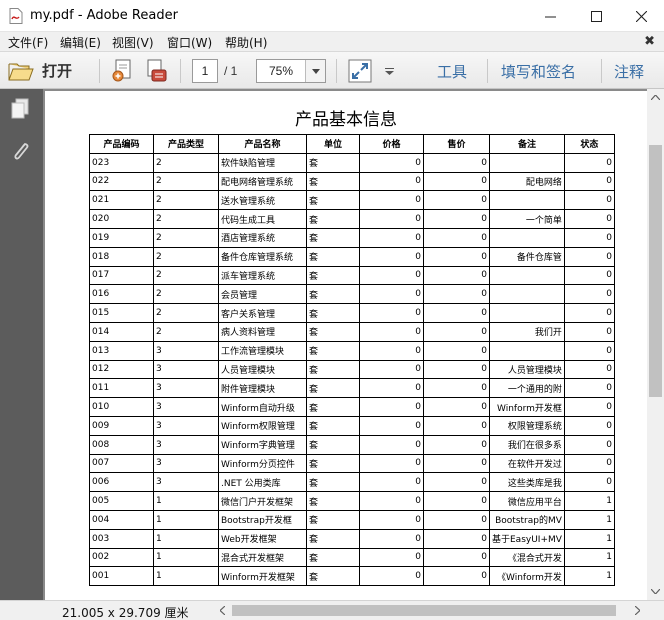 The height and width of the screenshot is (620, 664). Describe the element at coordinates (205, 71) in the screenshot. I see `page-number-input: 1` at that location.